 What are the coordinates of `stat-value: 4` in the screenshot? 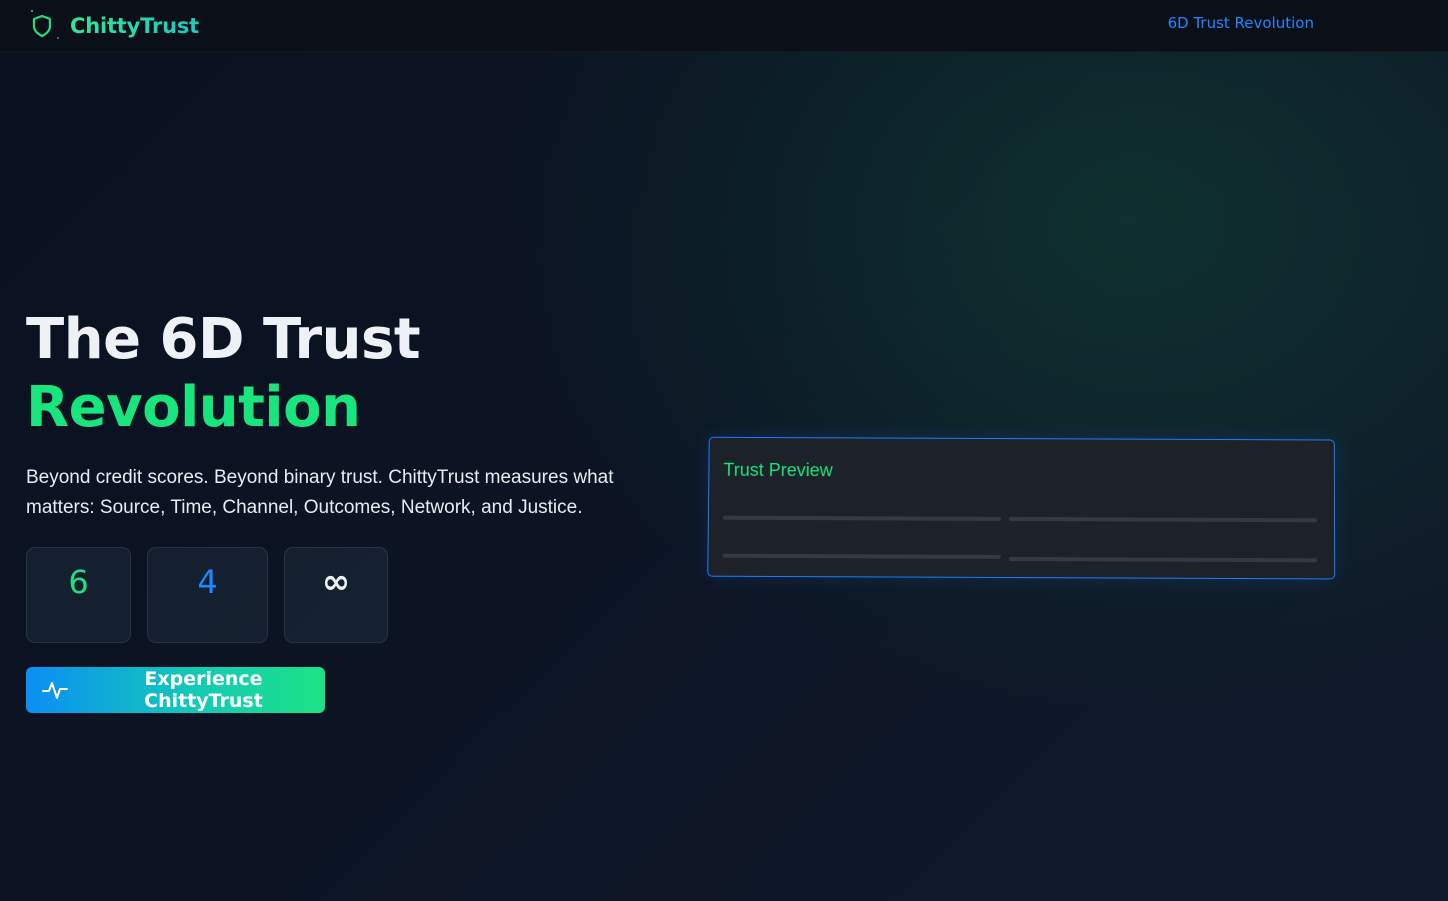 It's located at (207, 582).